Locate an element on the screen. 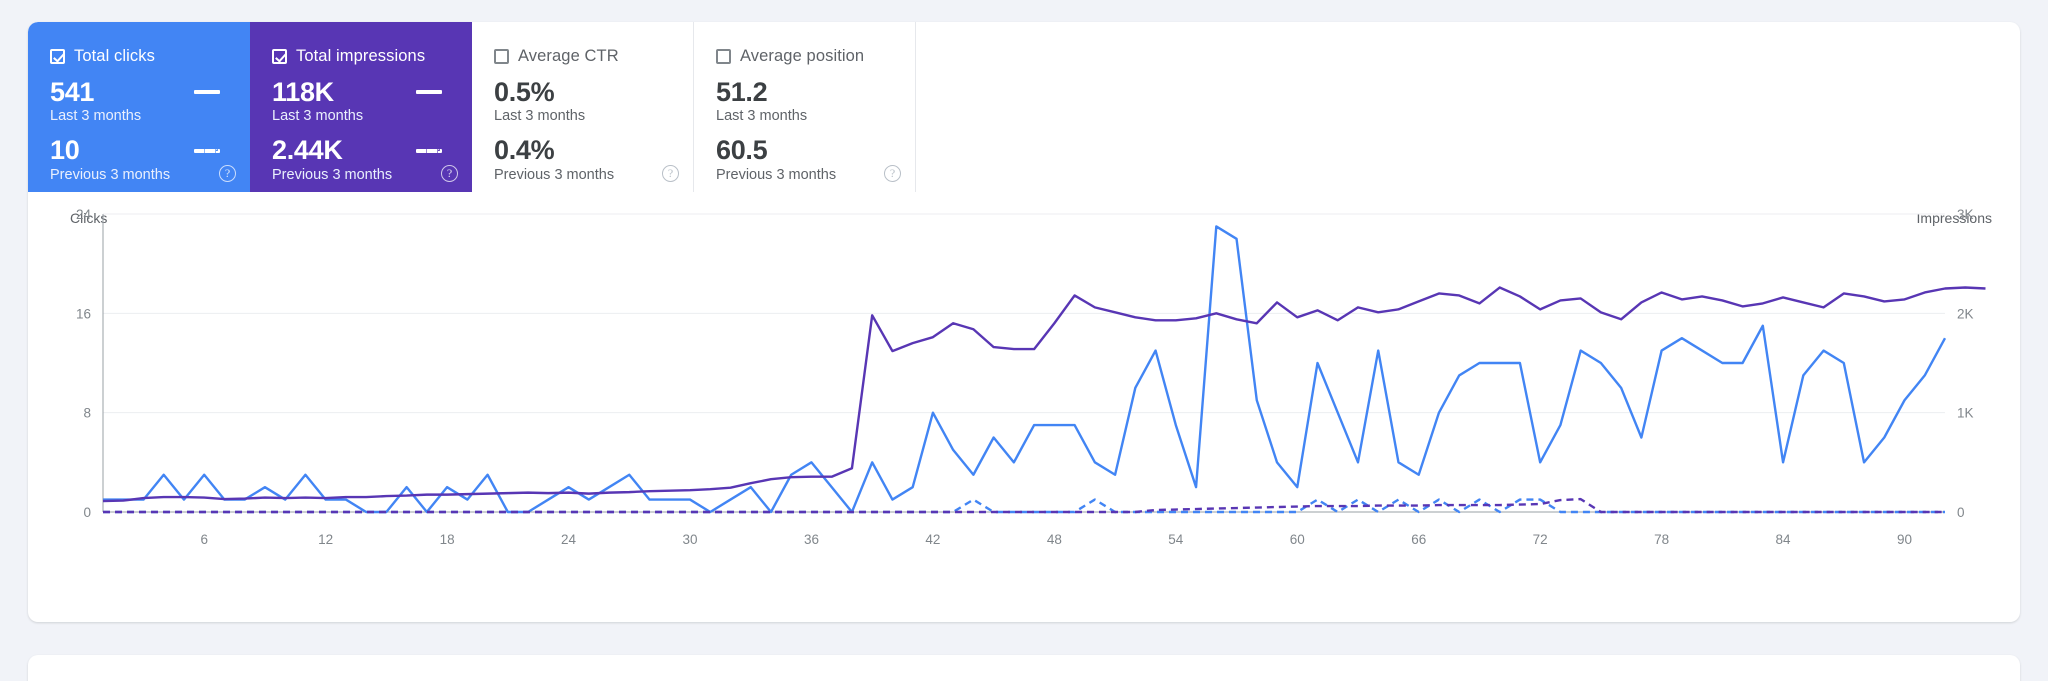  svg-text: 30 is located at coordinates (689, 539).